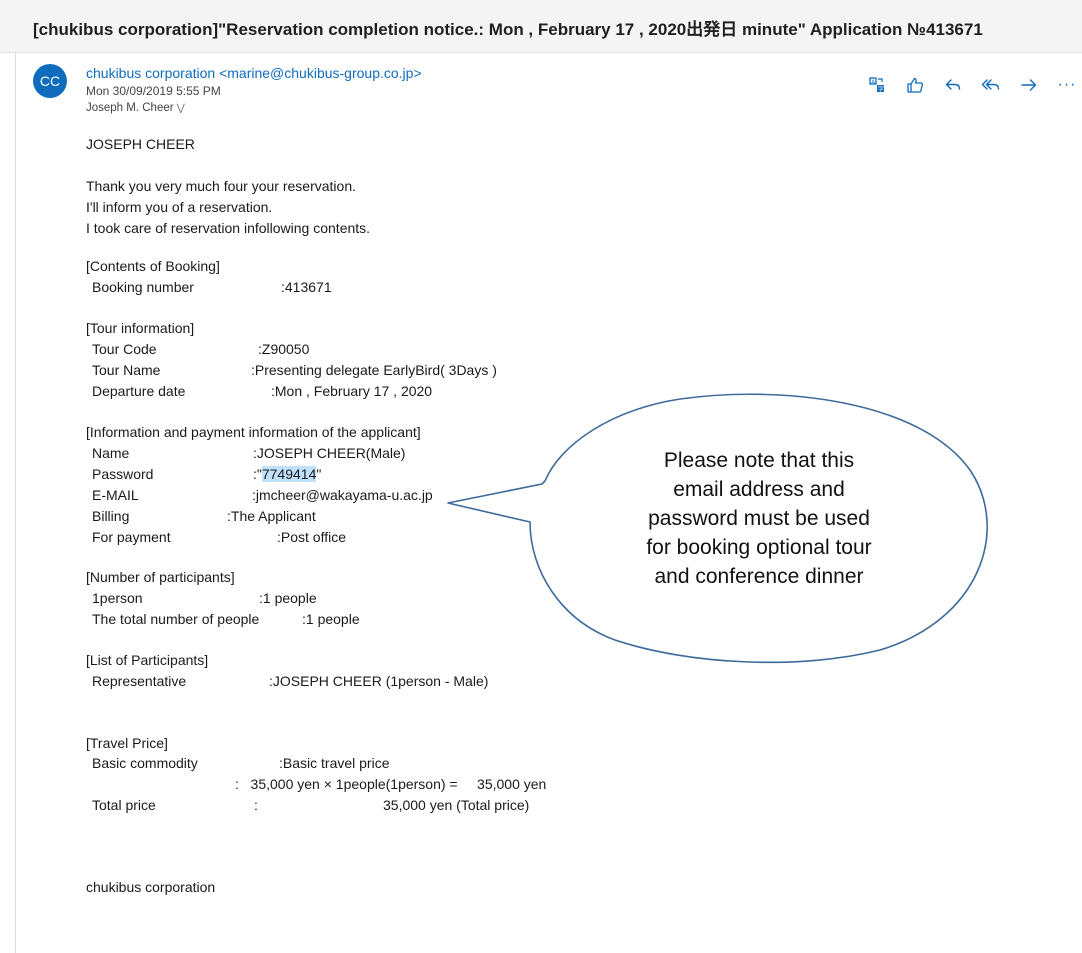 The width and height of the screenshot is (1082, 953). I want to click on callout-line-2: email address and, so click(759, 489).